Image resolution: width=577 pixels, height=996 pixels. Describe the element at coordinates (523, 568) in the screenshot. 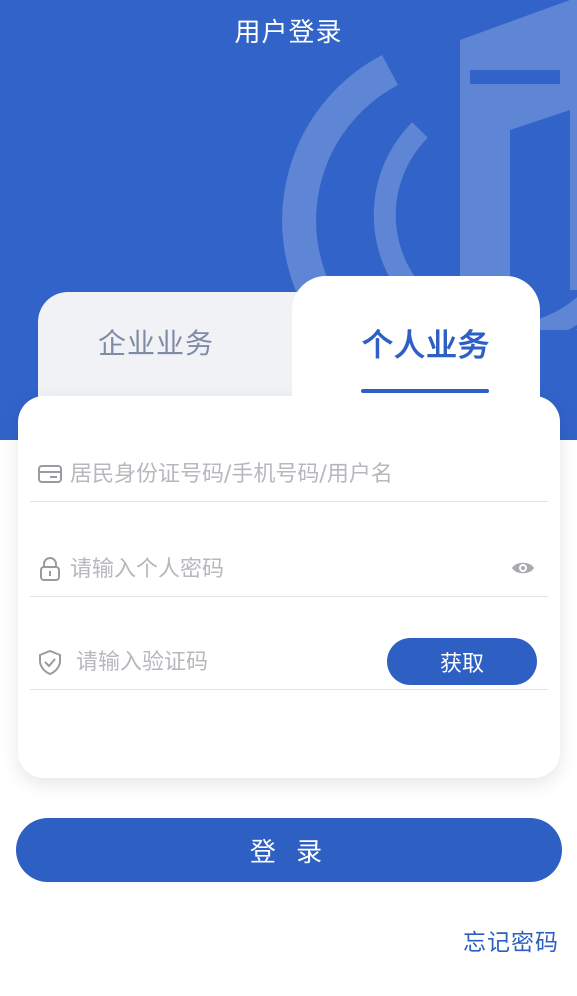

I see `eye-icon` at that location.